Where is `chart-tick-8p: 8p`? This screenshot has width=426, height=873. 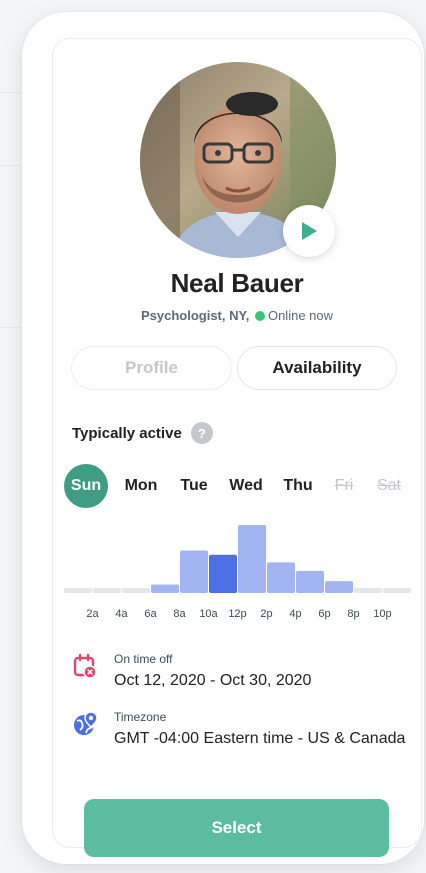
chart-tick-8p: 8p is located at coordinates (353, 614).